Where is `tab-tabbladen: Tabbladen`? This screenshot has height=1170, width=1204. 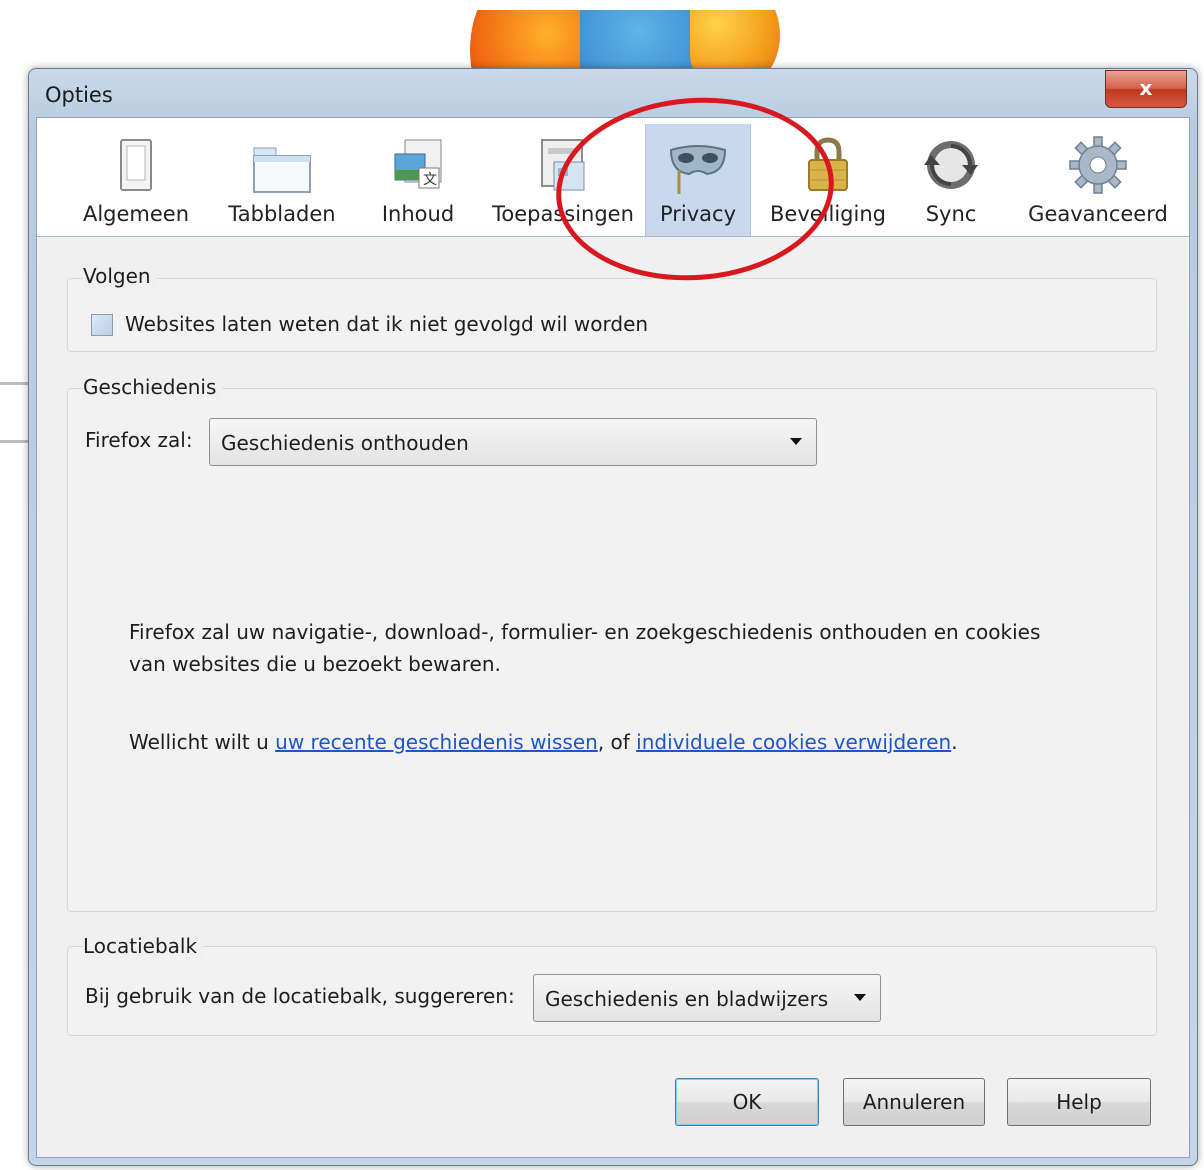
tab-tabbladen: Tabbladen is located at coordinates (282, 180).